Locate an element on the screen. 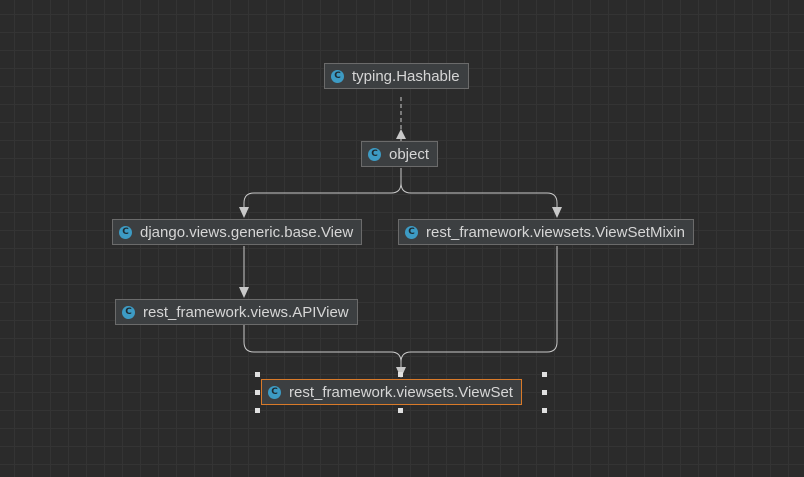  edge-viewset-mixin-to-object is located at coordinates (479, 194).